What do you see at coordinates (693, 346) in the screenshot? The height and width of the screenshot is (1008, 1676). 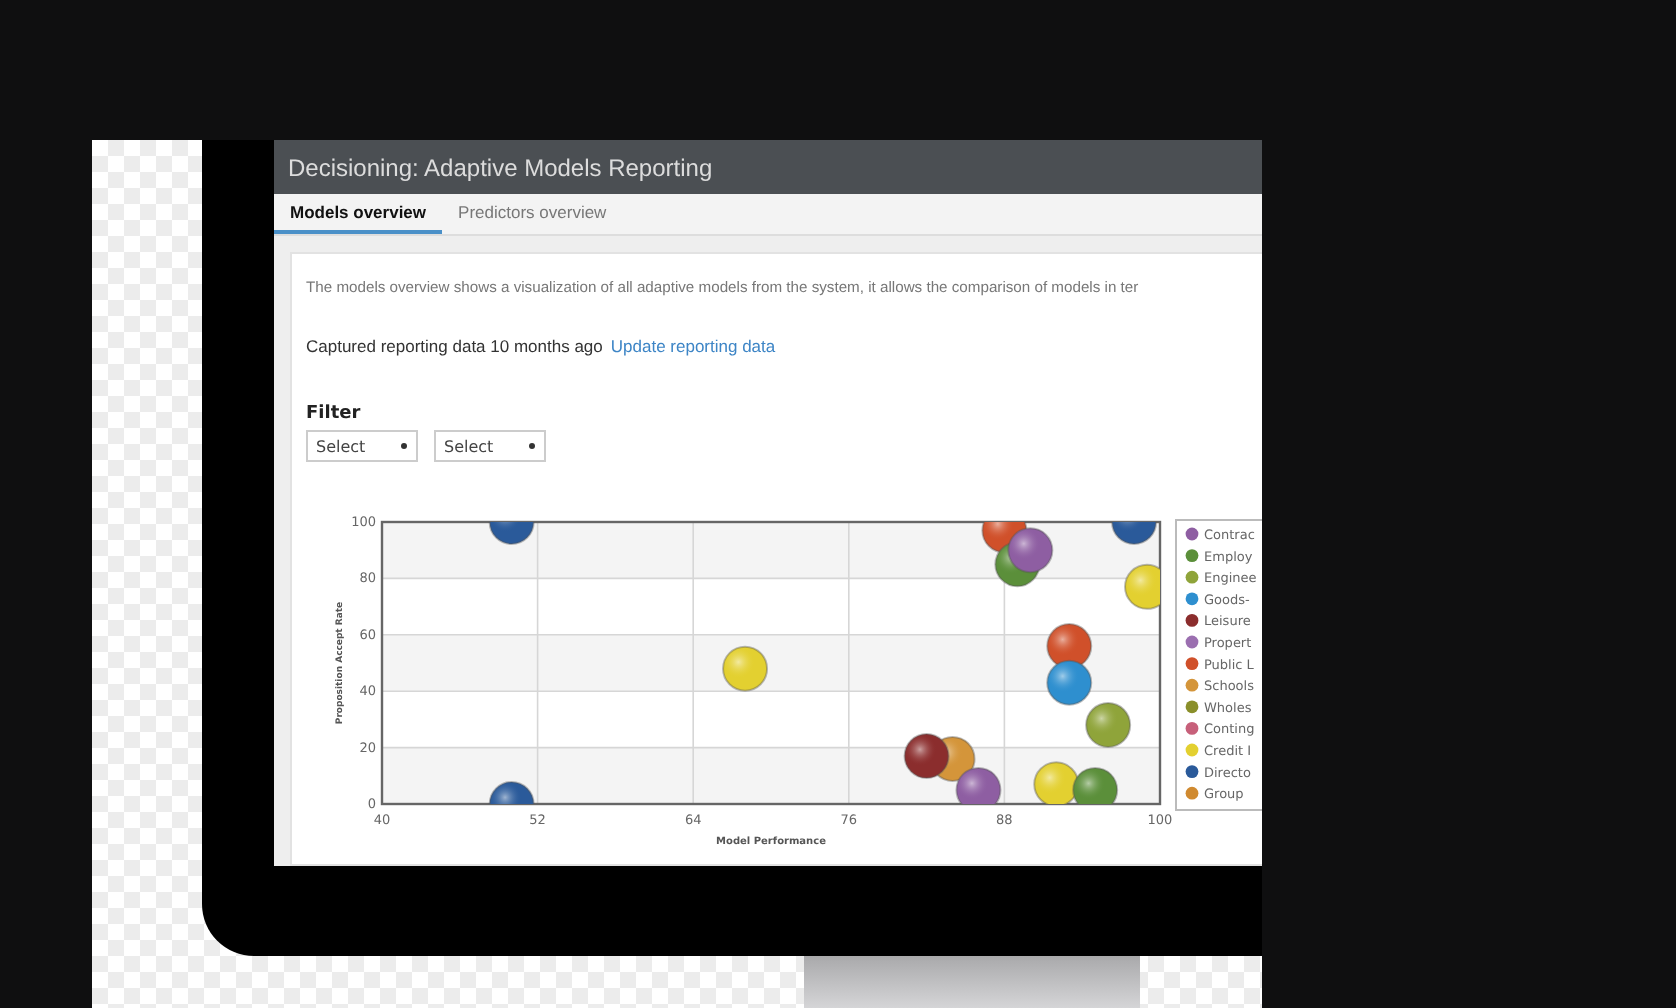 I see `update-link: Update reporting data` at bounding box center [693, 346].